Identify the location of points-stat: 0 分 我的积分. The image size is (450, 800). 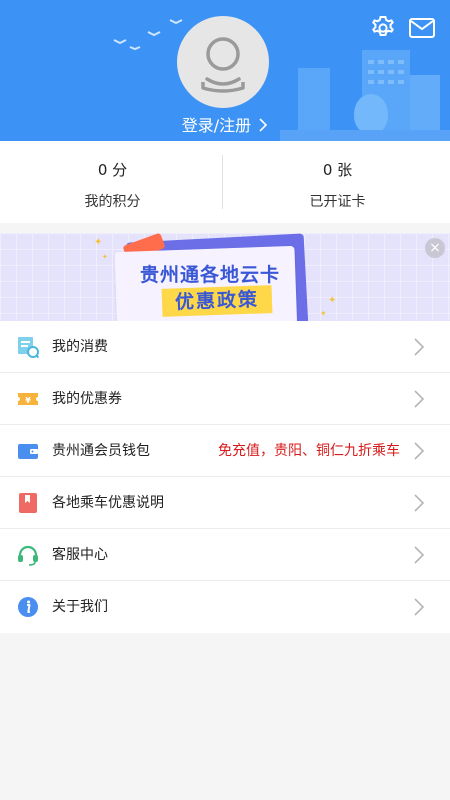
(112, 182).